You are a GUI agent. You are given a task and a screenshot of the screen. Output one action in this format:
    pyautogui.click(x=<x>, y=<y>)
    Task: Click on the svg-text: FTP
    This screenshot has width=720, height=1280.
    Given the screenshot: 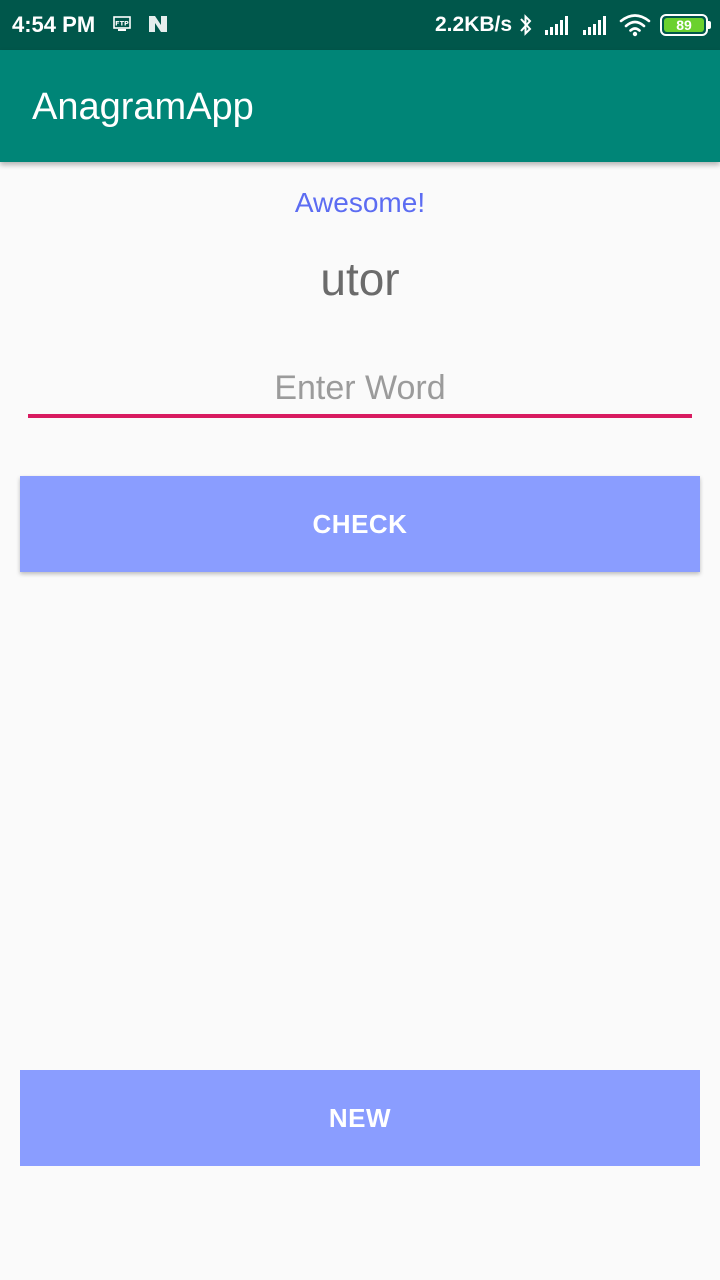 What is the action you would take?
    pyautogui.click(x=122, y=24)
    